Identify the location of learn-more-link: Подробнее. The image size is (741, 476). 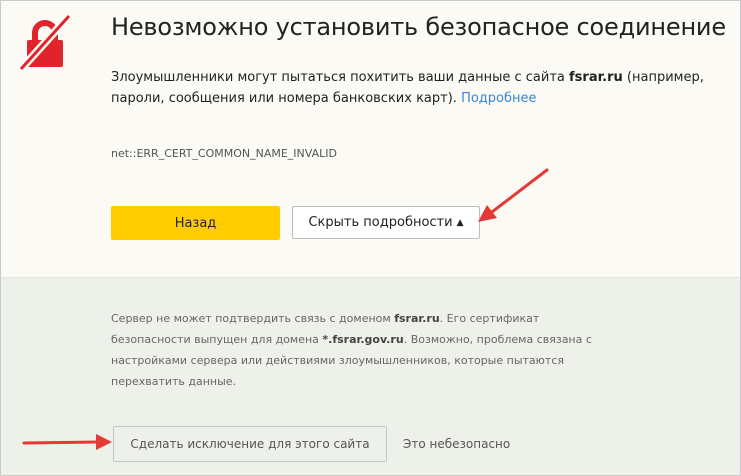
(498, 98).